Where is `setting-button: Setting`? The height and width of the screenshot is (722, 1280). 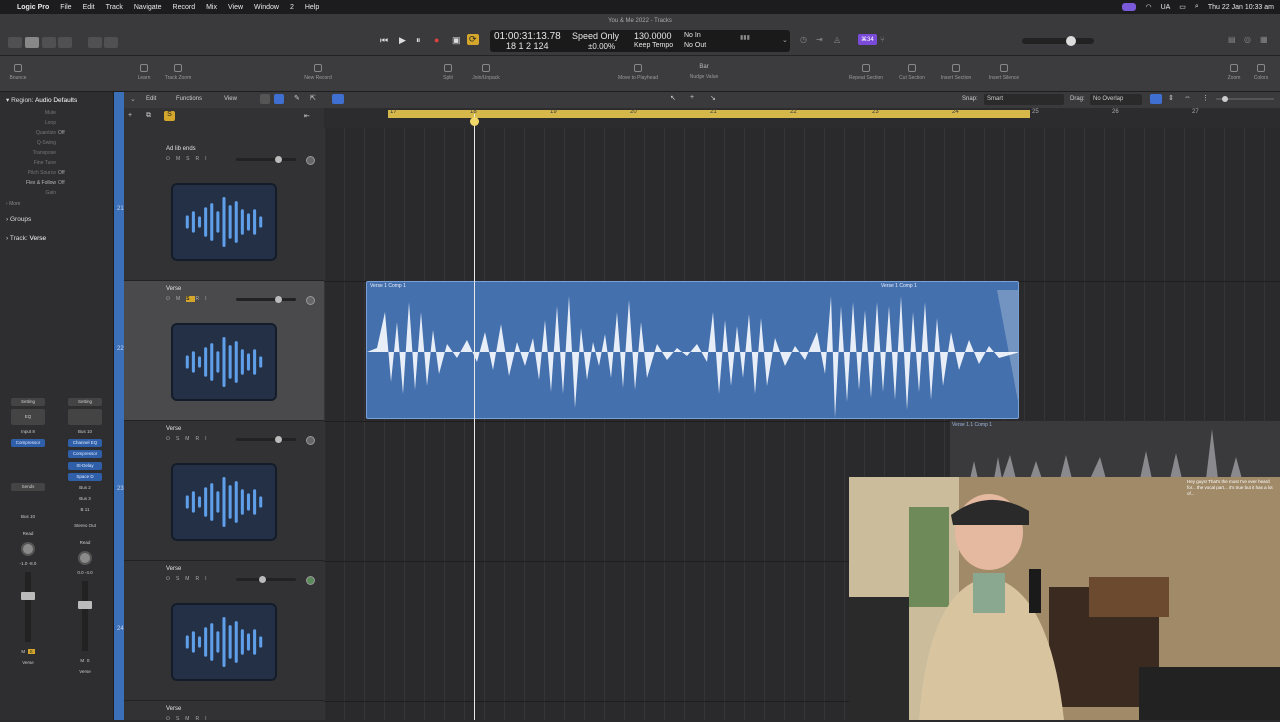 setting-button: Setting is located at coordinates (85, 402).